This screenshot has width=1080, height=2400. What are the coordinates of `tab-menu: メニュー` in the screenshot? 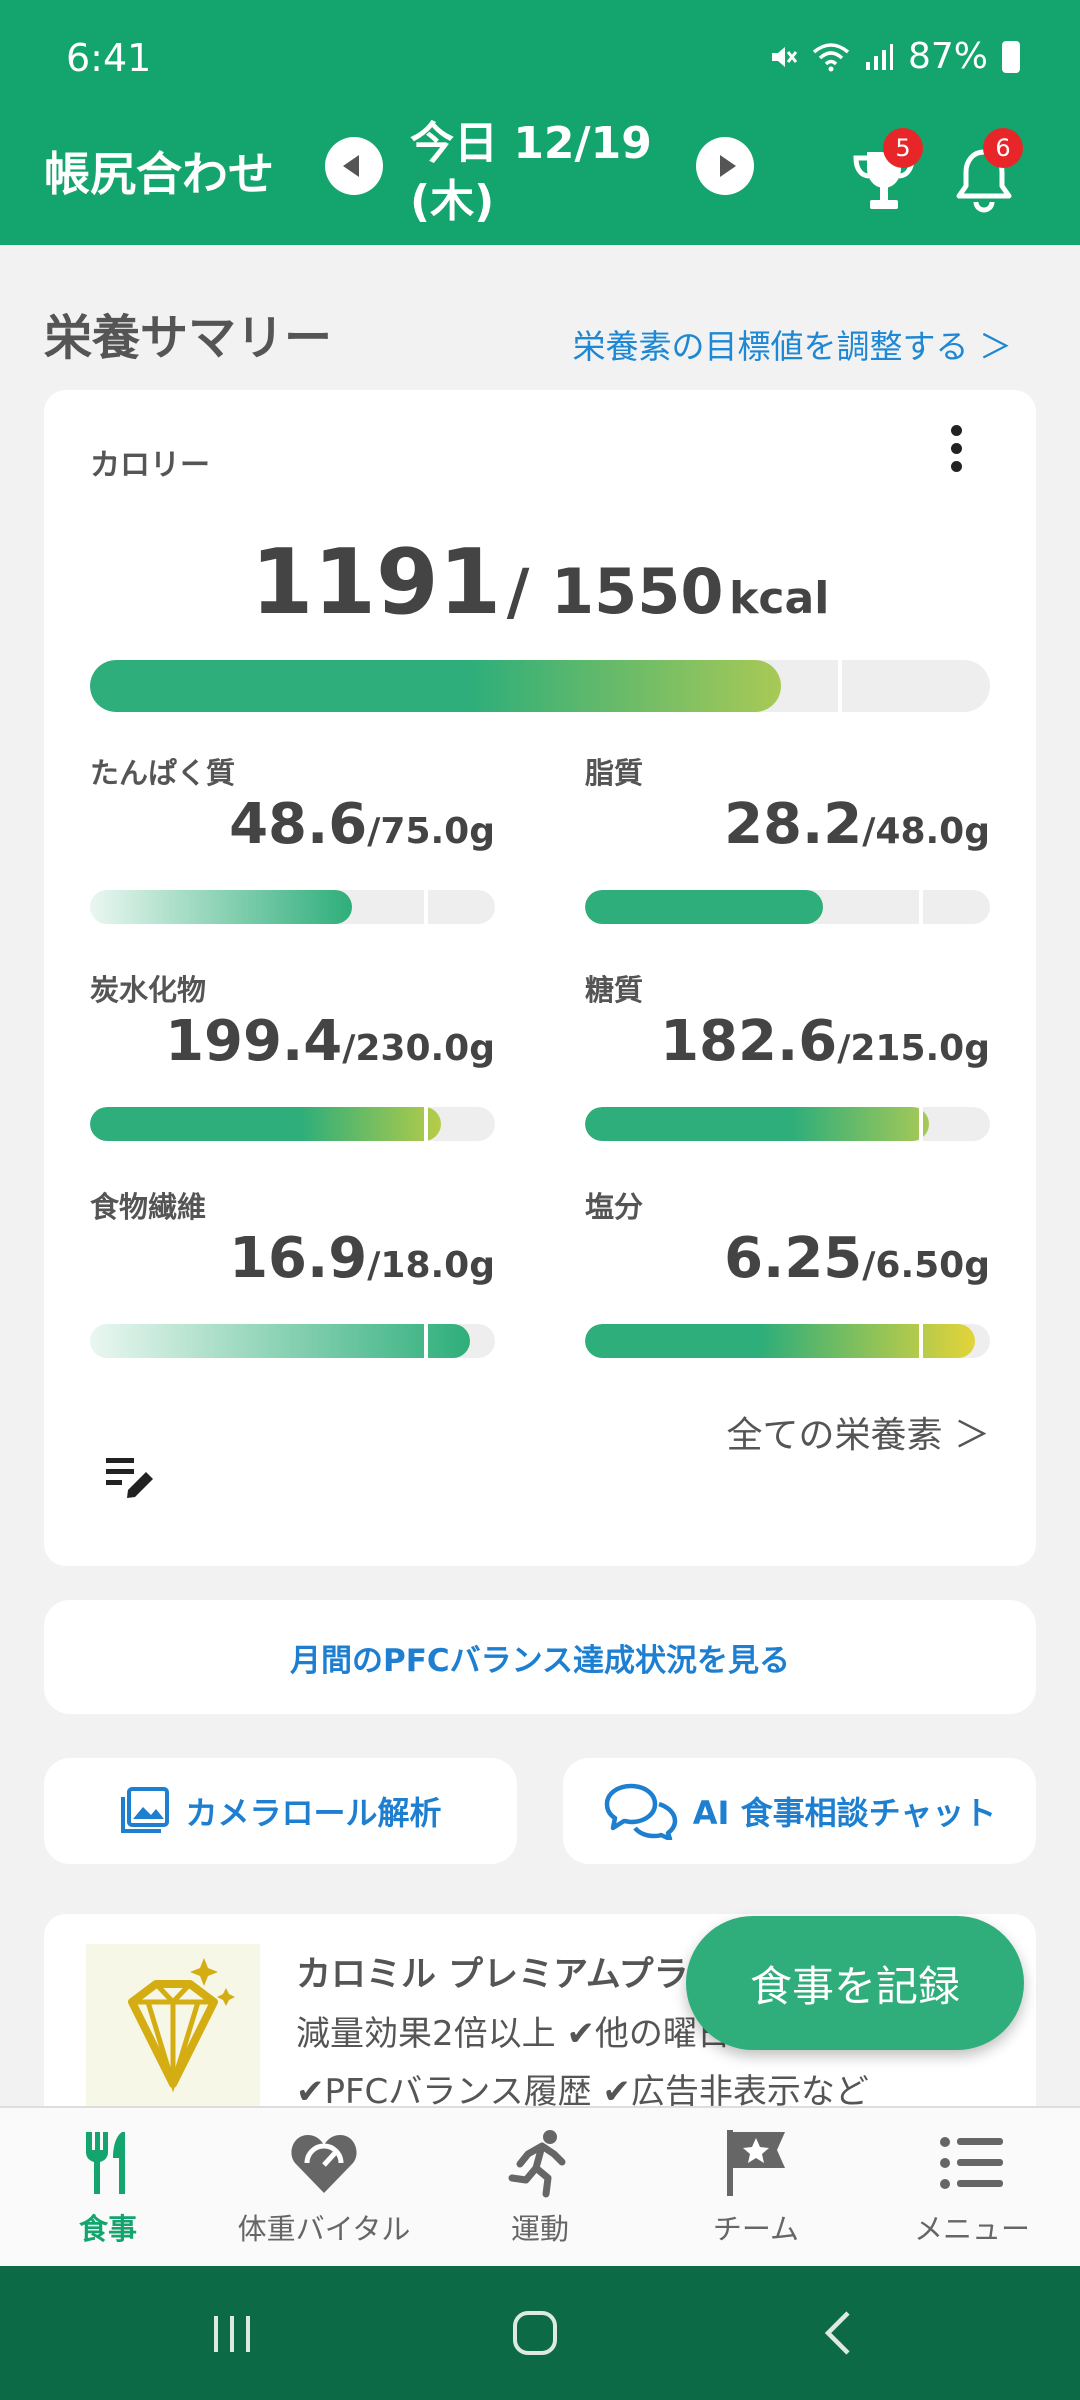 It's located at (972, 2187).